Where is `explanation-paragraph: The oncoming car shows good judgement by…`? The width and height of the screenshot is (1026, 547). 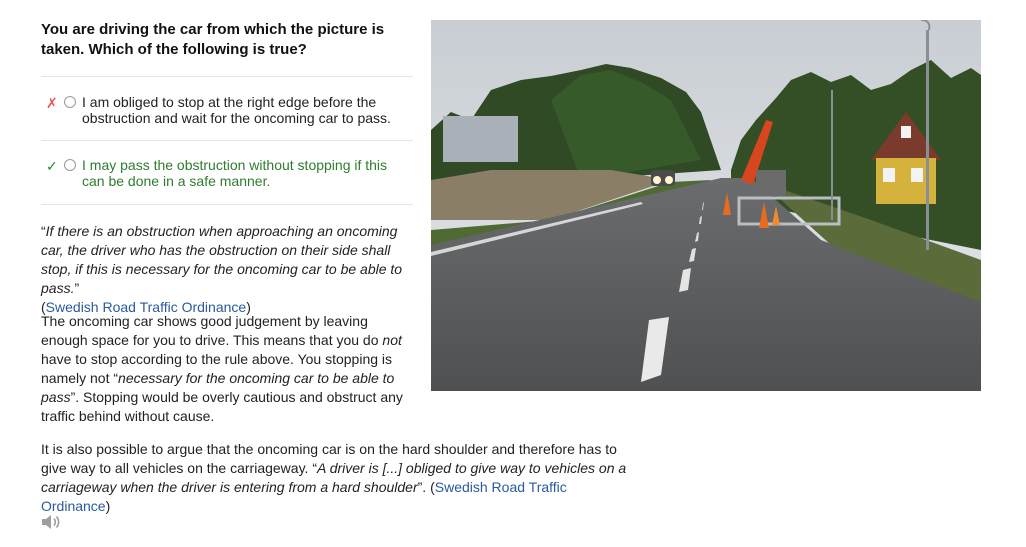
explanation-paragraph: The oncoming car shows good judgement by… is located at coordinates (229, 369).